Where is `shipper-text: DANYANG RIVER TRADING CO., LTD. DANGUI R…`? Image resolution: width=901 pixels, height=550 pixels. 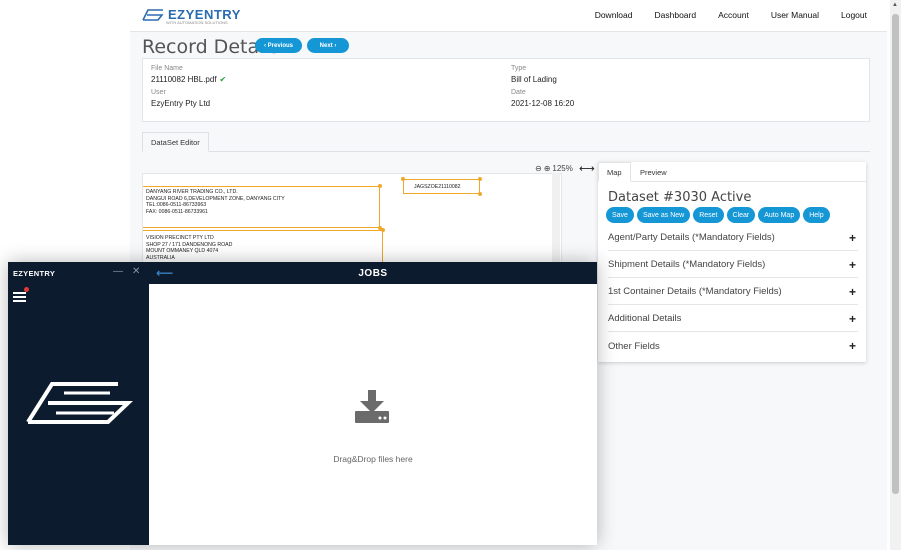 shipper-text: DANYANG RIVER TRADING CO., LTD. DANGUI R… is located at coordinates (215, 202).